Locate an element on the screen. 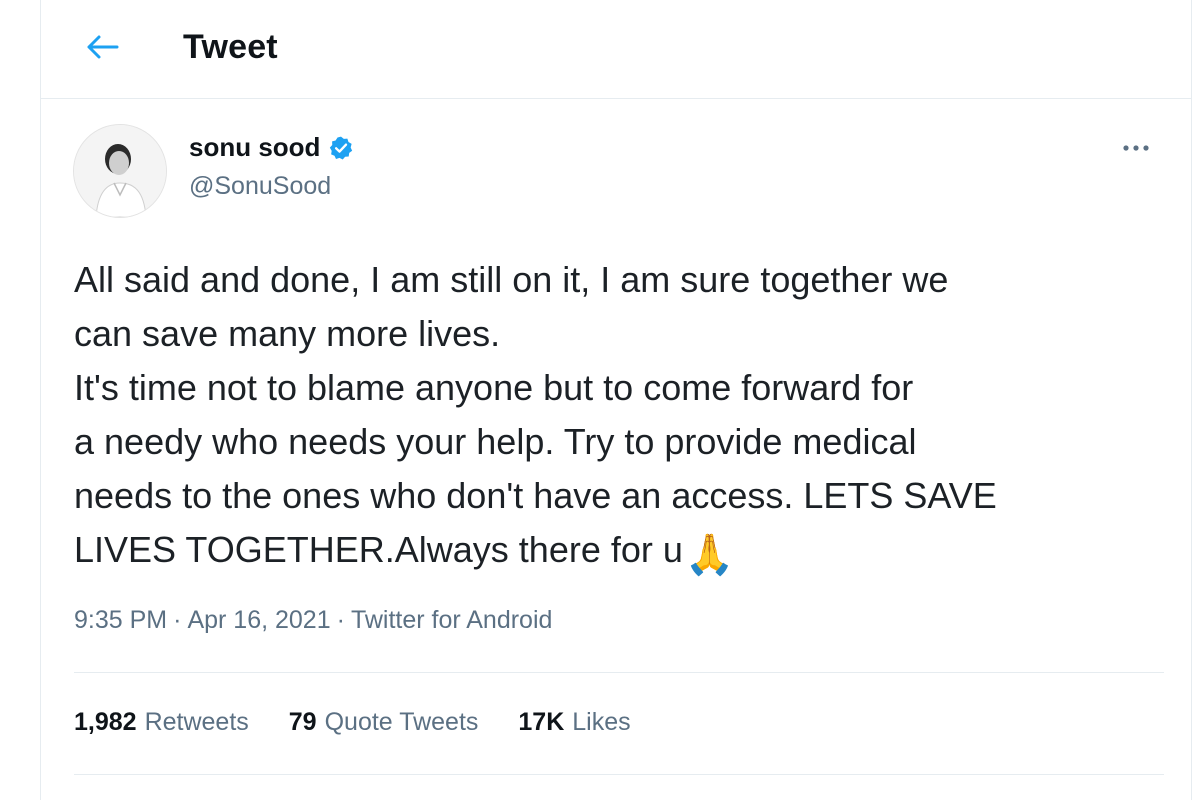  retweets-count: 1,982 is located at coordinates (105, 722).